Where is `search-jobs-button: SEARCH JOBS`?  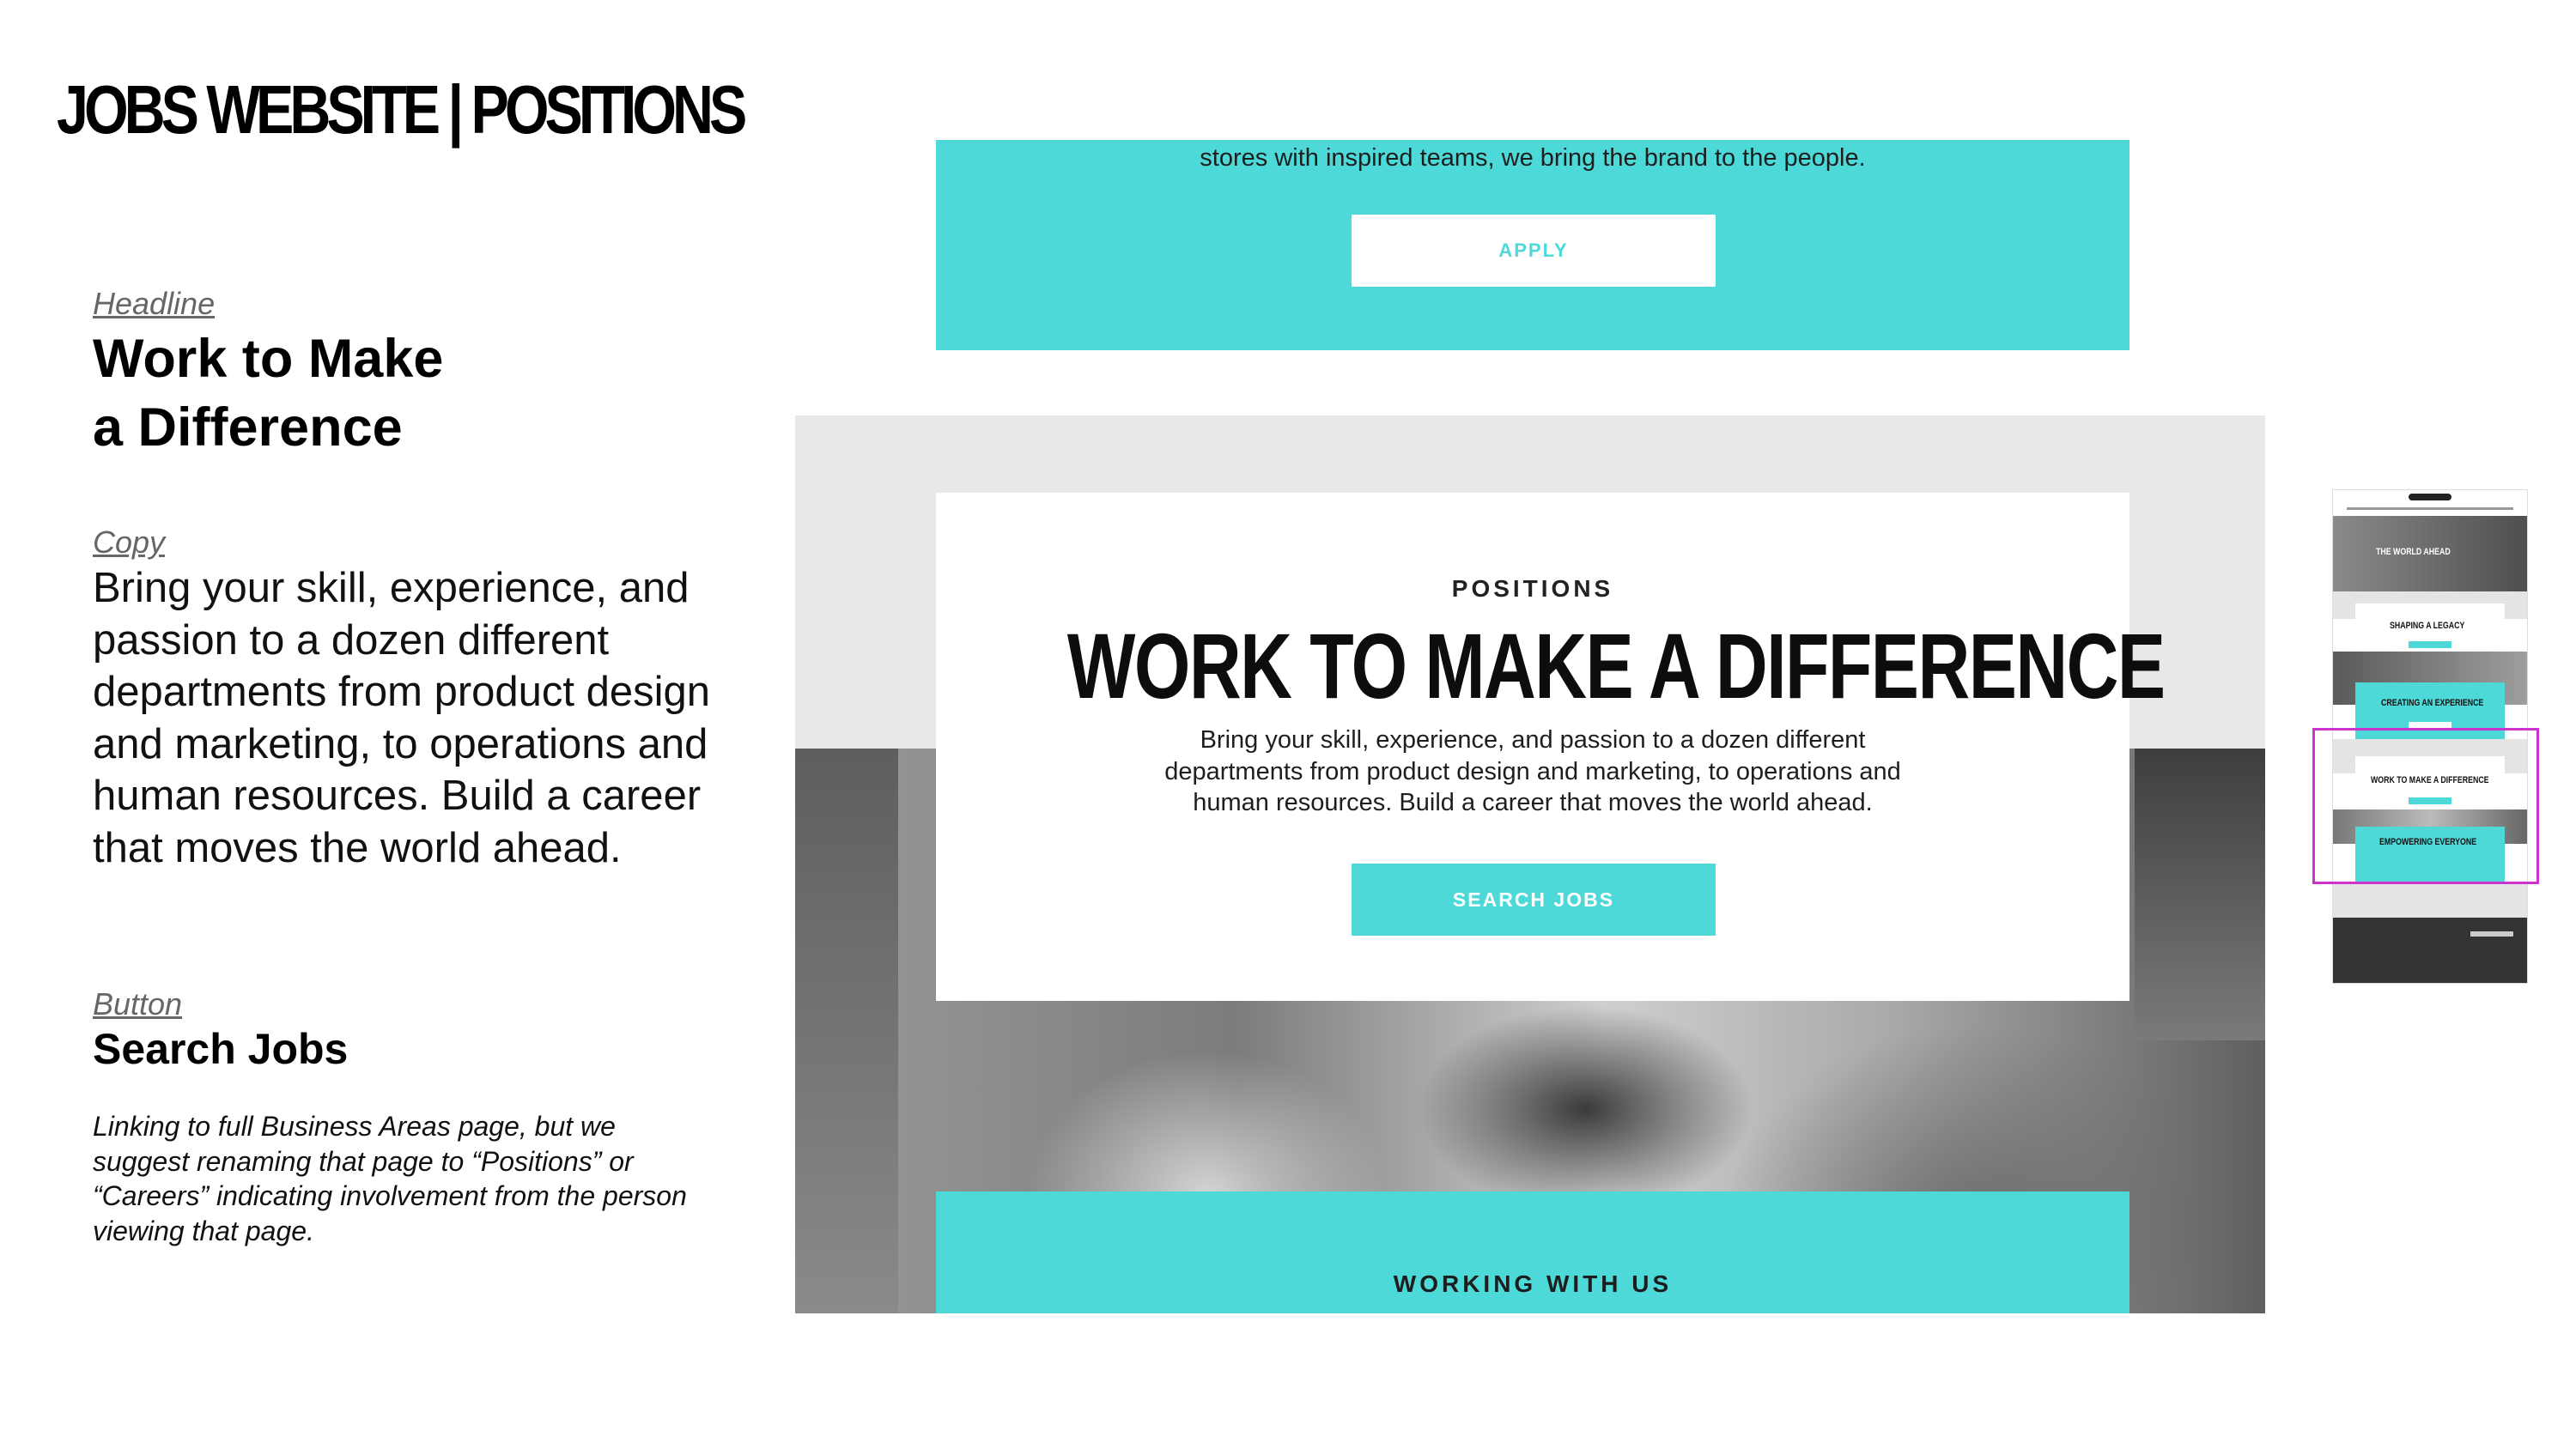
search-jobs-button: SEARCH JOBS is located at coordinates (1534, 900).